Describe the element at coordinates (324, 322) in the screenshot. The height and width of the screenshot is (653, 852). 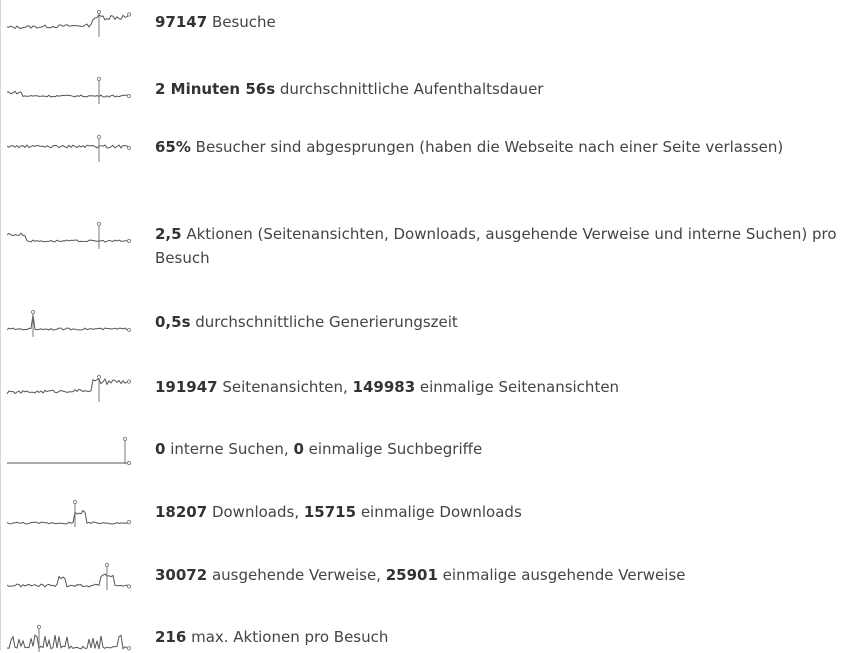
I see `stat-label: durchschnittliche Generierungszeit` at that location.